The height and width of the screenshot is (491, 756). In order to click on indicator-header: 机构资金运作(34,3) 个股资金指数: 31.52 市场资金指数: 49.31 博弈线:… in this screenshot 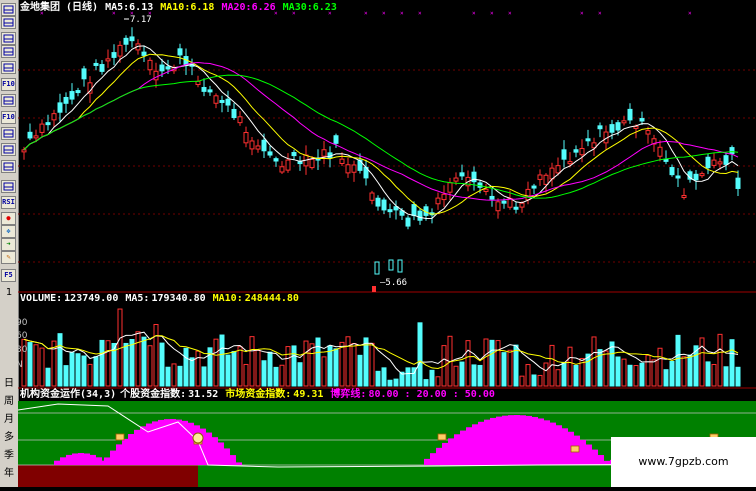, I will do `click(261, 394)`.